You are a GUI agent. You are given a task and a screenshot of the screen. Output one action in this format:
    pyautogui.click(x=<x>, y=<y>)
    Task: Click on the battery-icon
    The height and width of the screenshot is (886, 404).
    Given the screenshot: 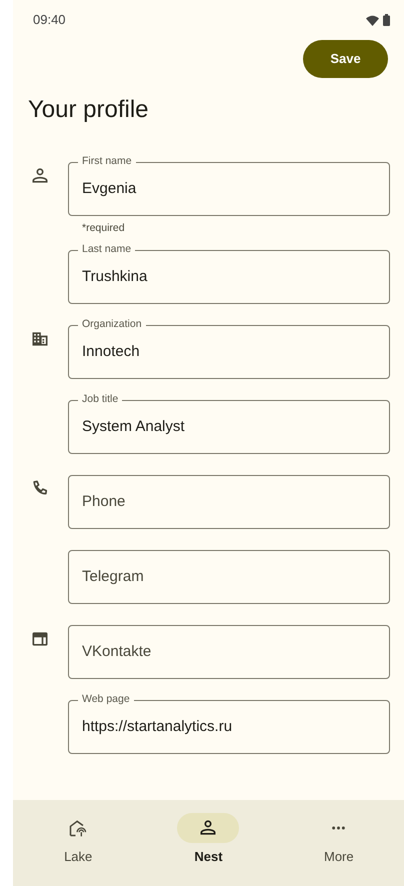 What is the action you would take?
    pyautogui.click(x=386, y=20)
    